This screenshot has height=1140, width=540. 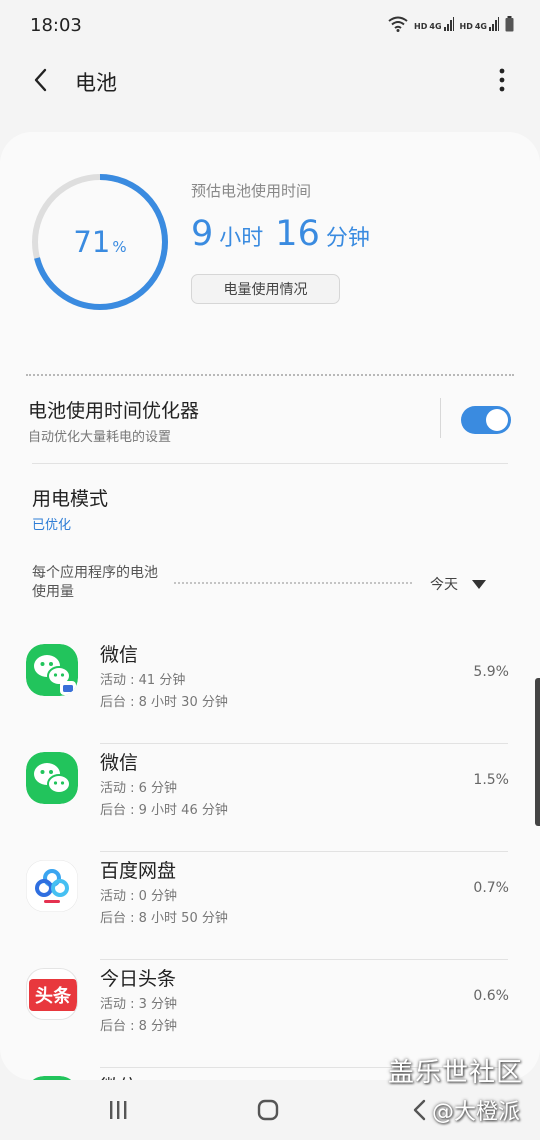 What do you see at coordinates (96, 83) in the screenshot?
I see `page-title: 电池` at bounding box center [96, 83].